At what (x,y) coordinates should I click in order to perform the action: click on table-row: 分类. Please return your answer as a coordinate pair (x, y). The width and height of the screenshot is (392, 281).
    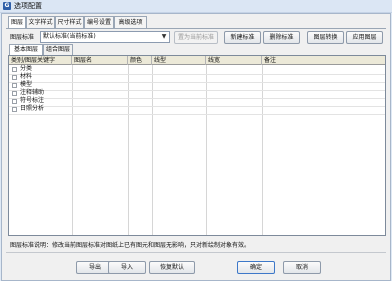
    Looking at the image, I should click on (26, 69).